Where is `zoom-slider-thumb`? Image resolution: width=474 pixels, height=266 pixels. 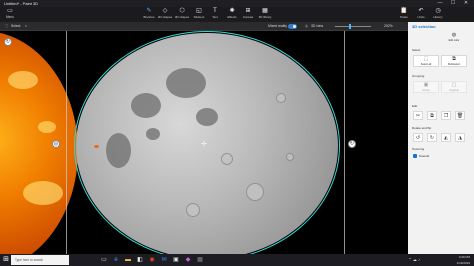
zoom-slider-thumb is located at coordinates (350, 26).